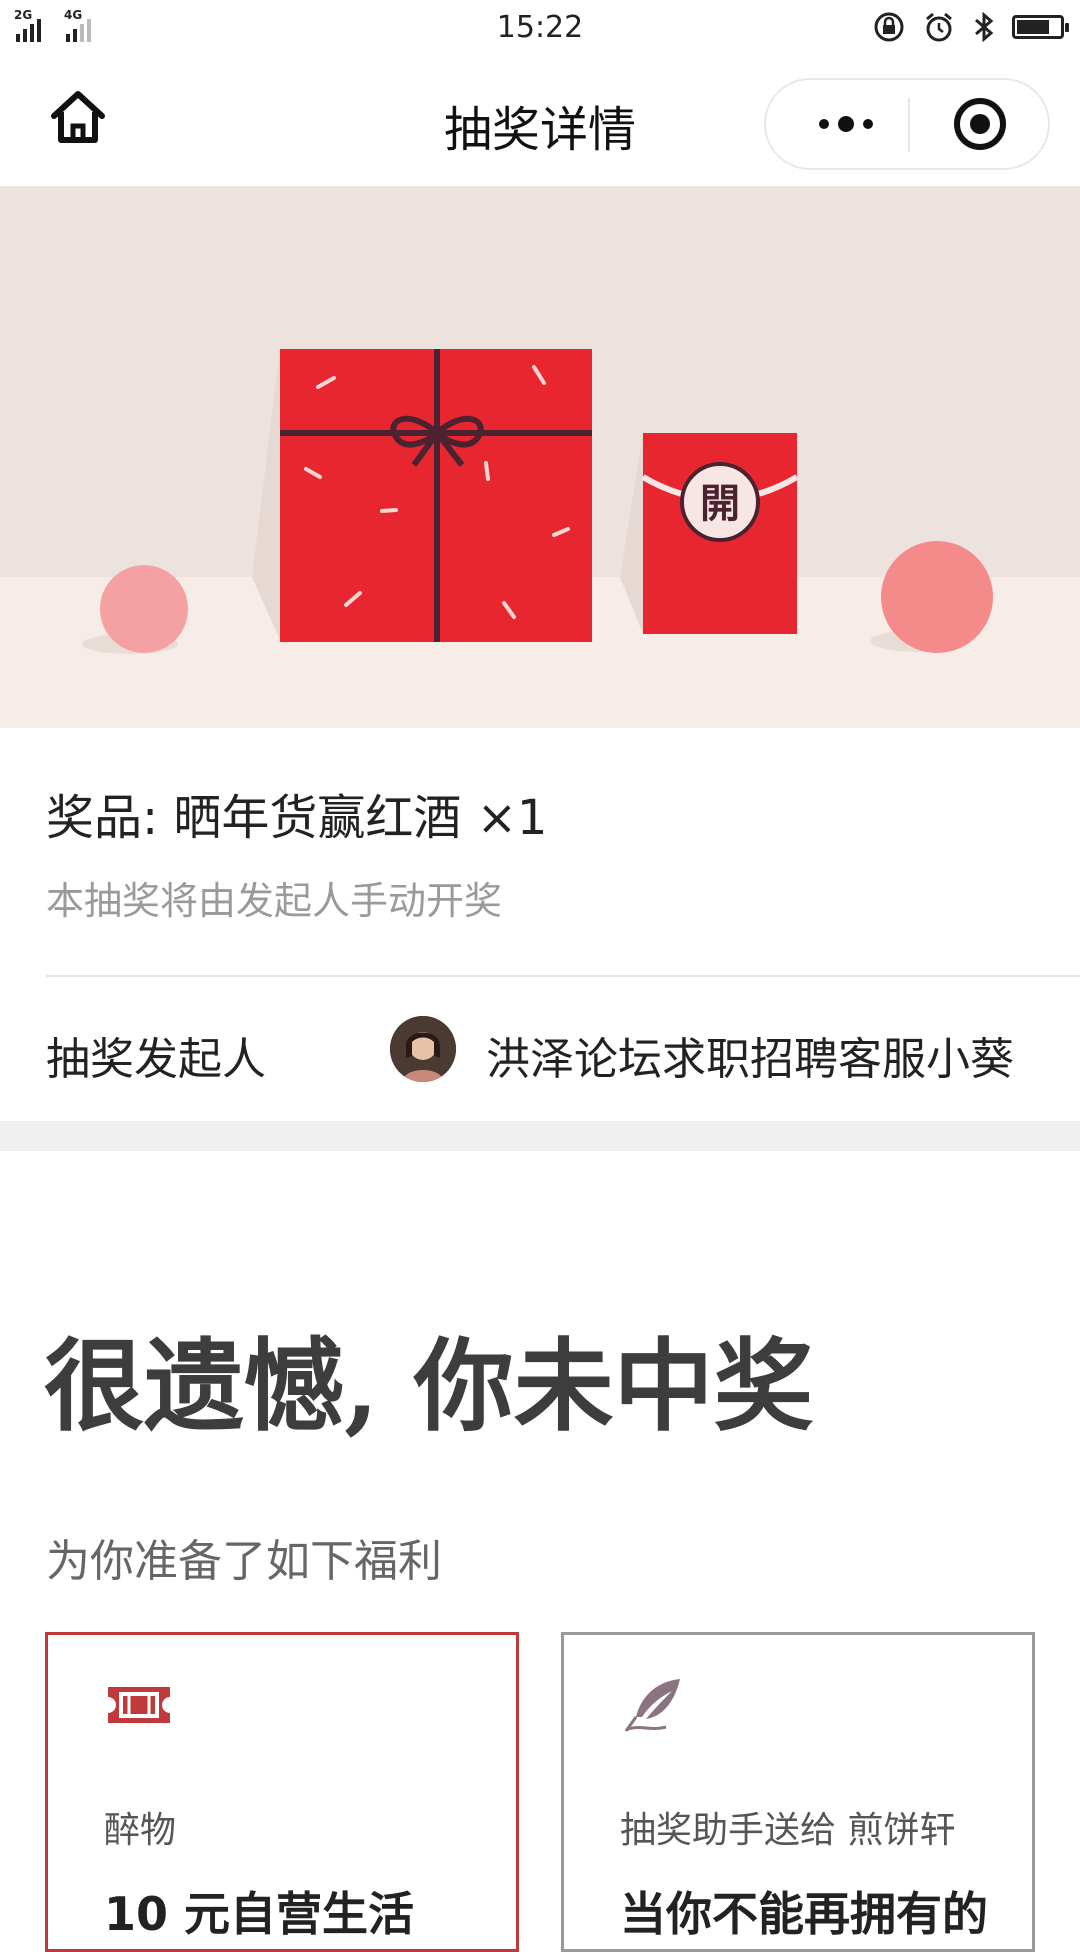 Image resolution: width=1080 pixels, height=1952 pixels. Describe the element at coordinates (846, 124) in the screenshot. I see `more-dots-icon` at that location.